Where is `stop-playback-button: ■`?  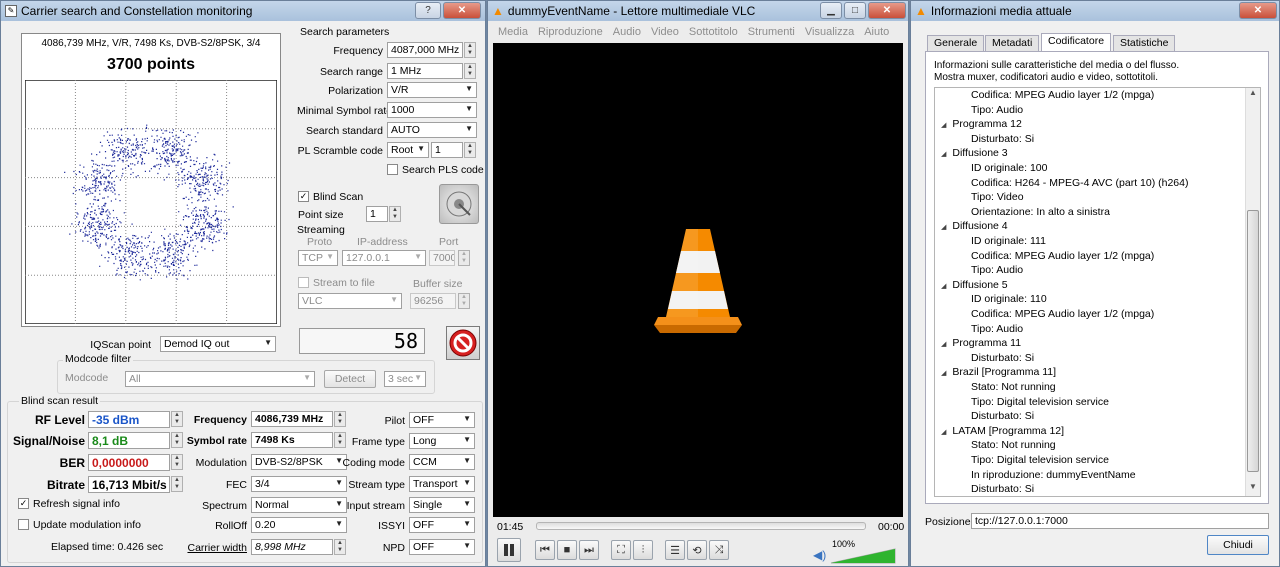 stop-playback-button: ■ is located at coordinates (567, 550).